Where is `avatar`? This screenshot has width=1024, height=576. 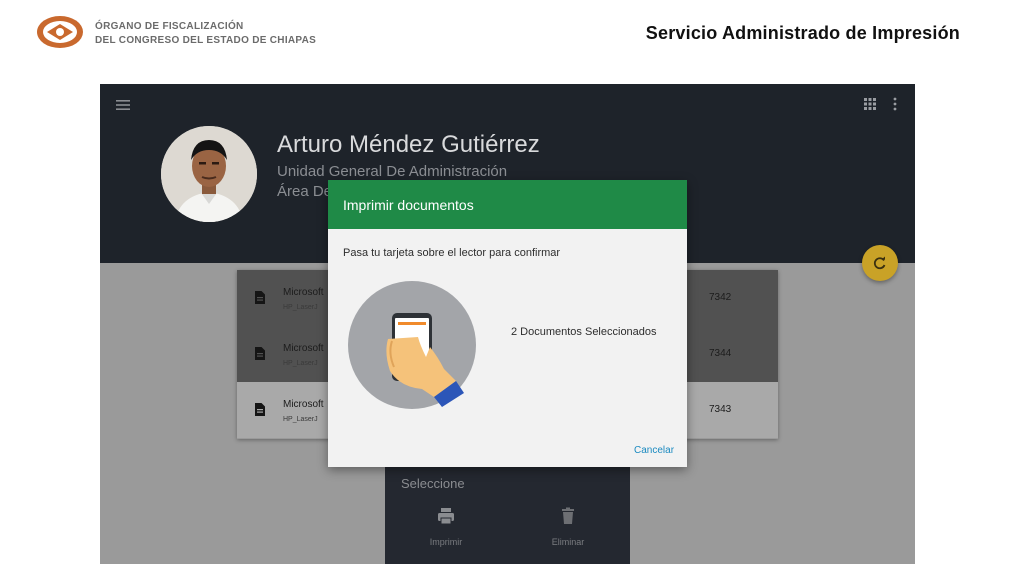 avatar is located at coordinates (209, 174).